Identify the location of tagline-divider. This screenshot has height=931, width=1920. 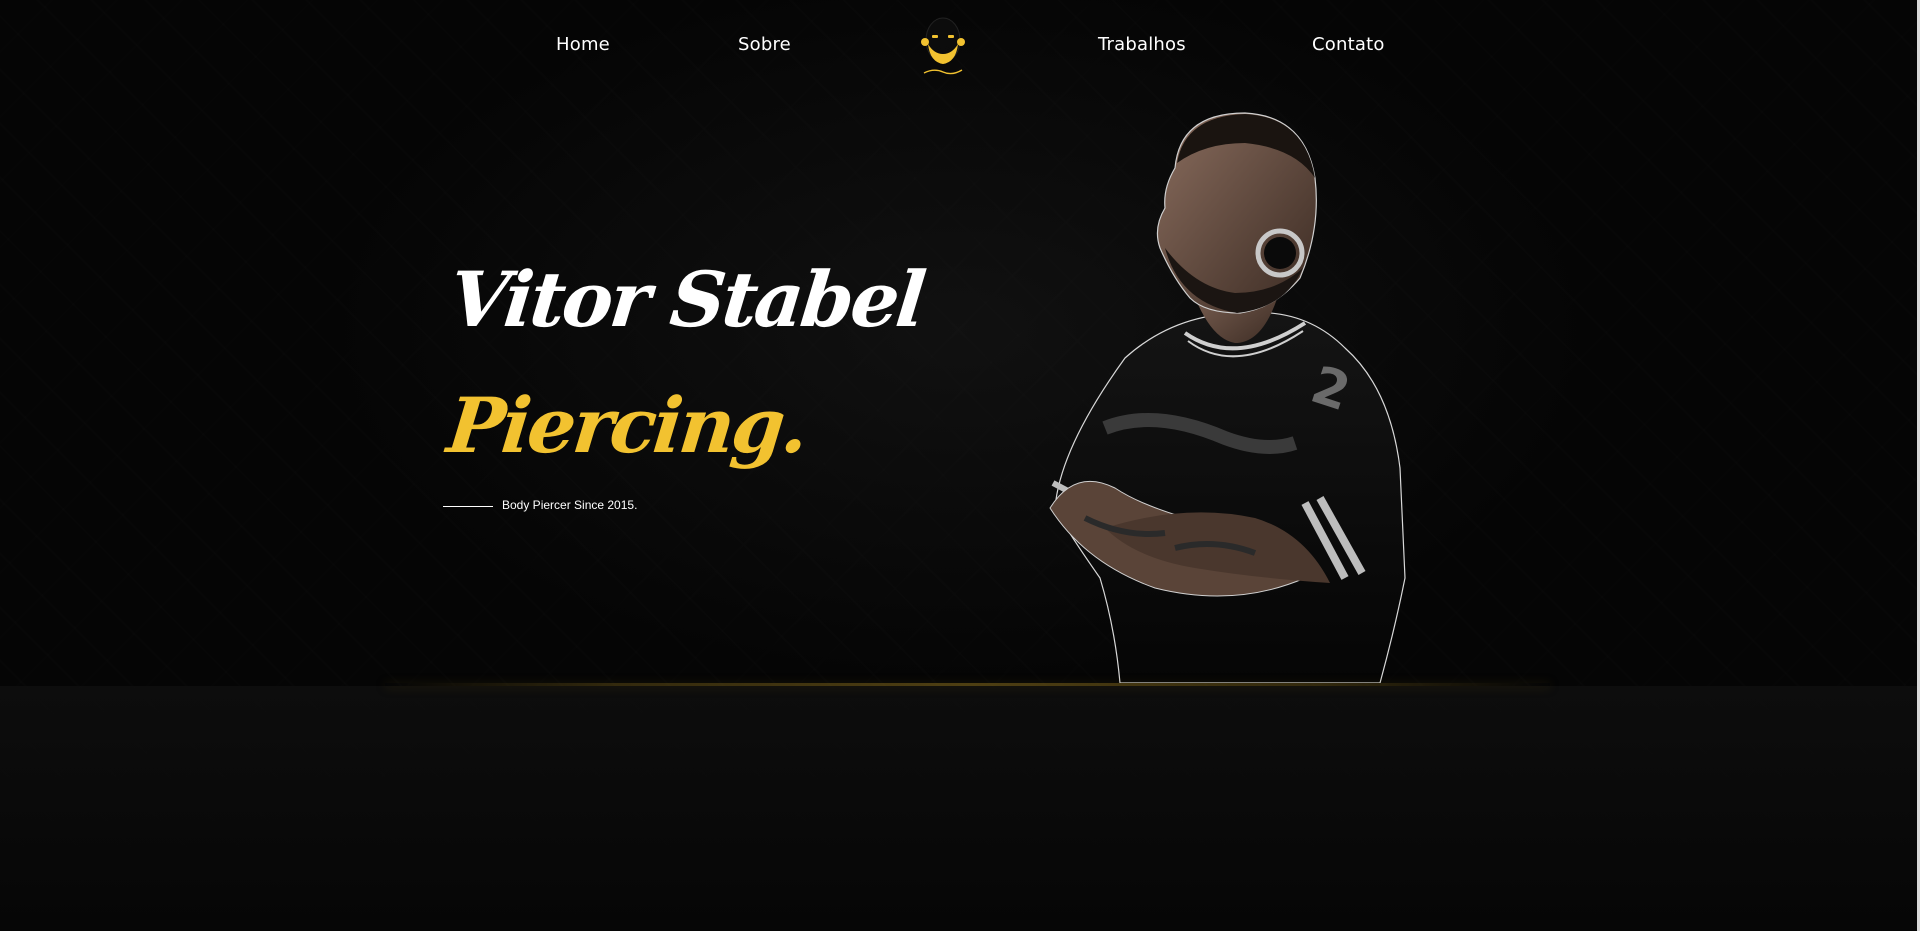
(468, 506).